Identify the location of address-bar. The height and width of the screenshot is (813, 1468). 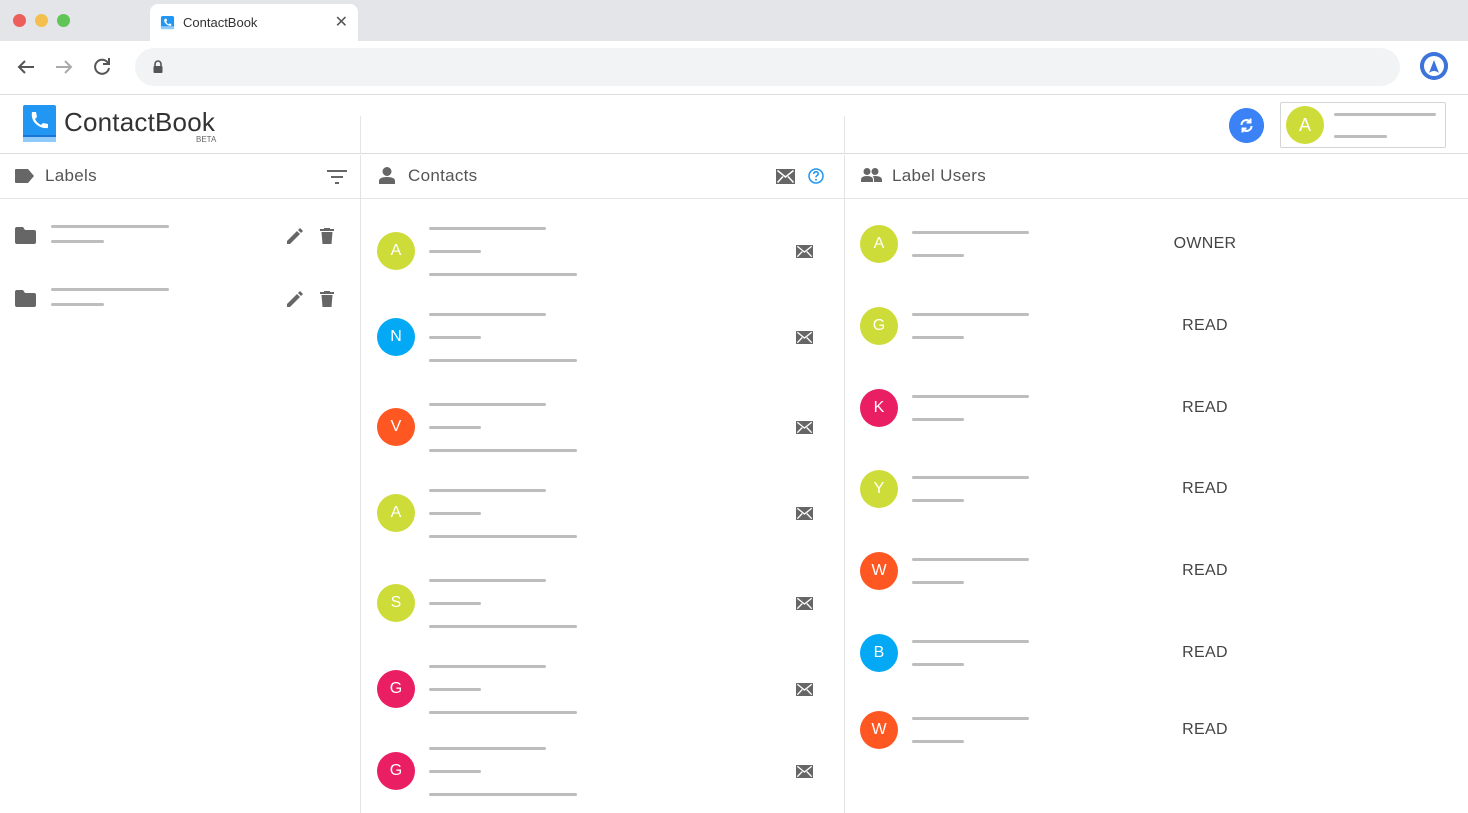
(767, 67).